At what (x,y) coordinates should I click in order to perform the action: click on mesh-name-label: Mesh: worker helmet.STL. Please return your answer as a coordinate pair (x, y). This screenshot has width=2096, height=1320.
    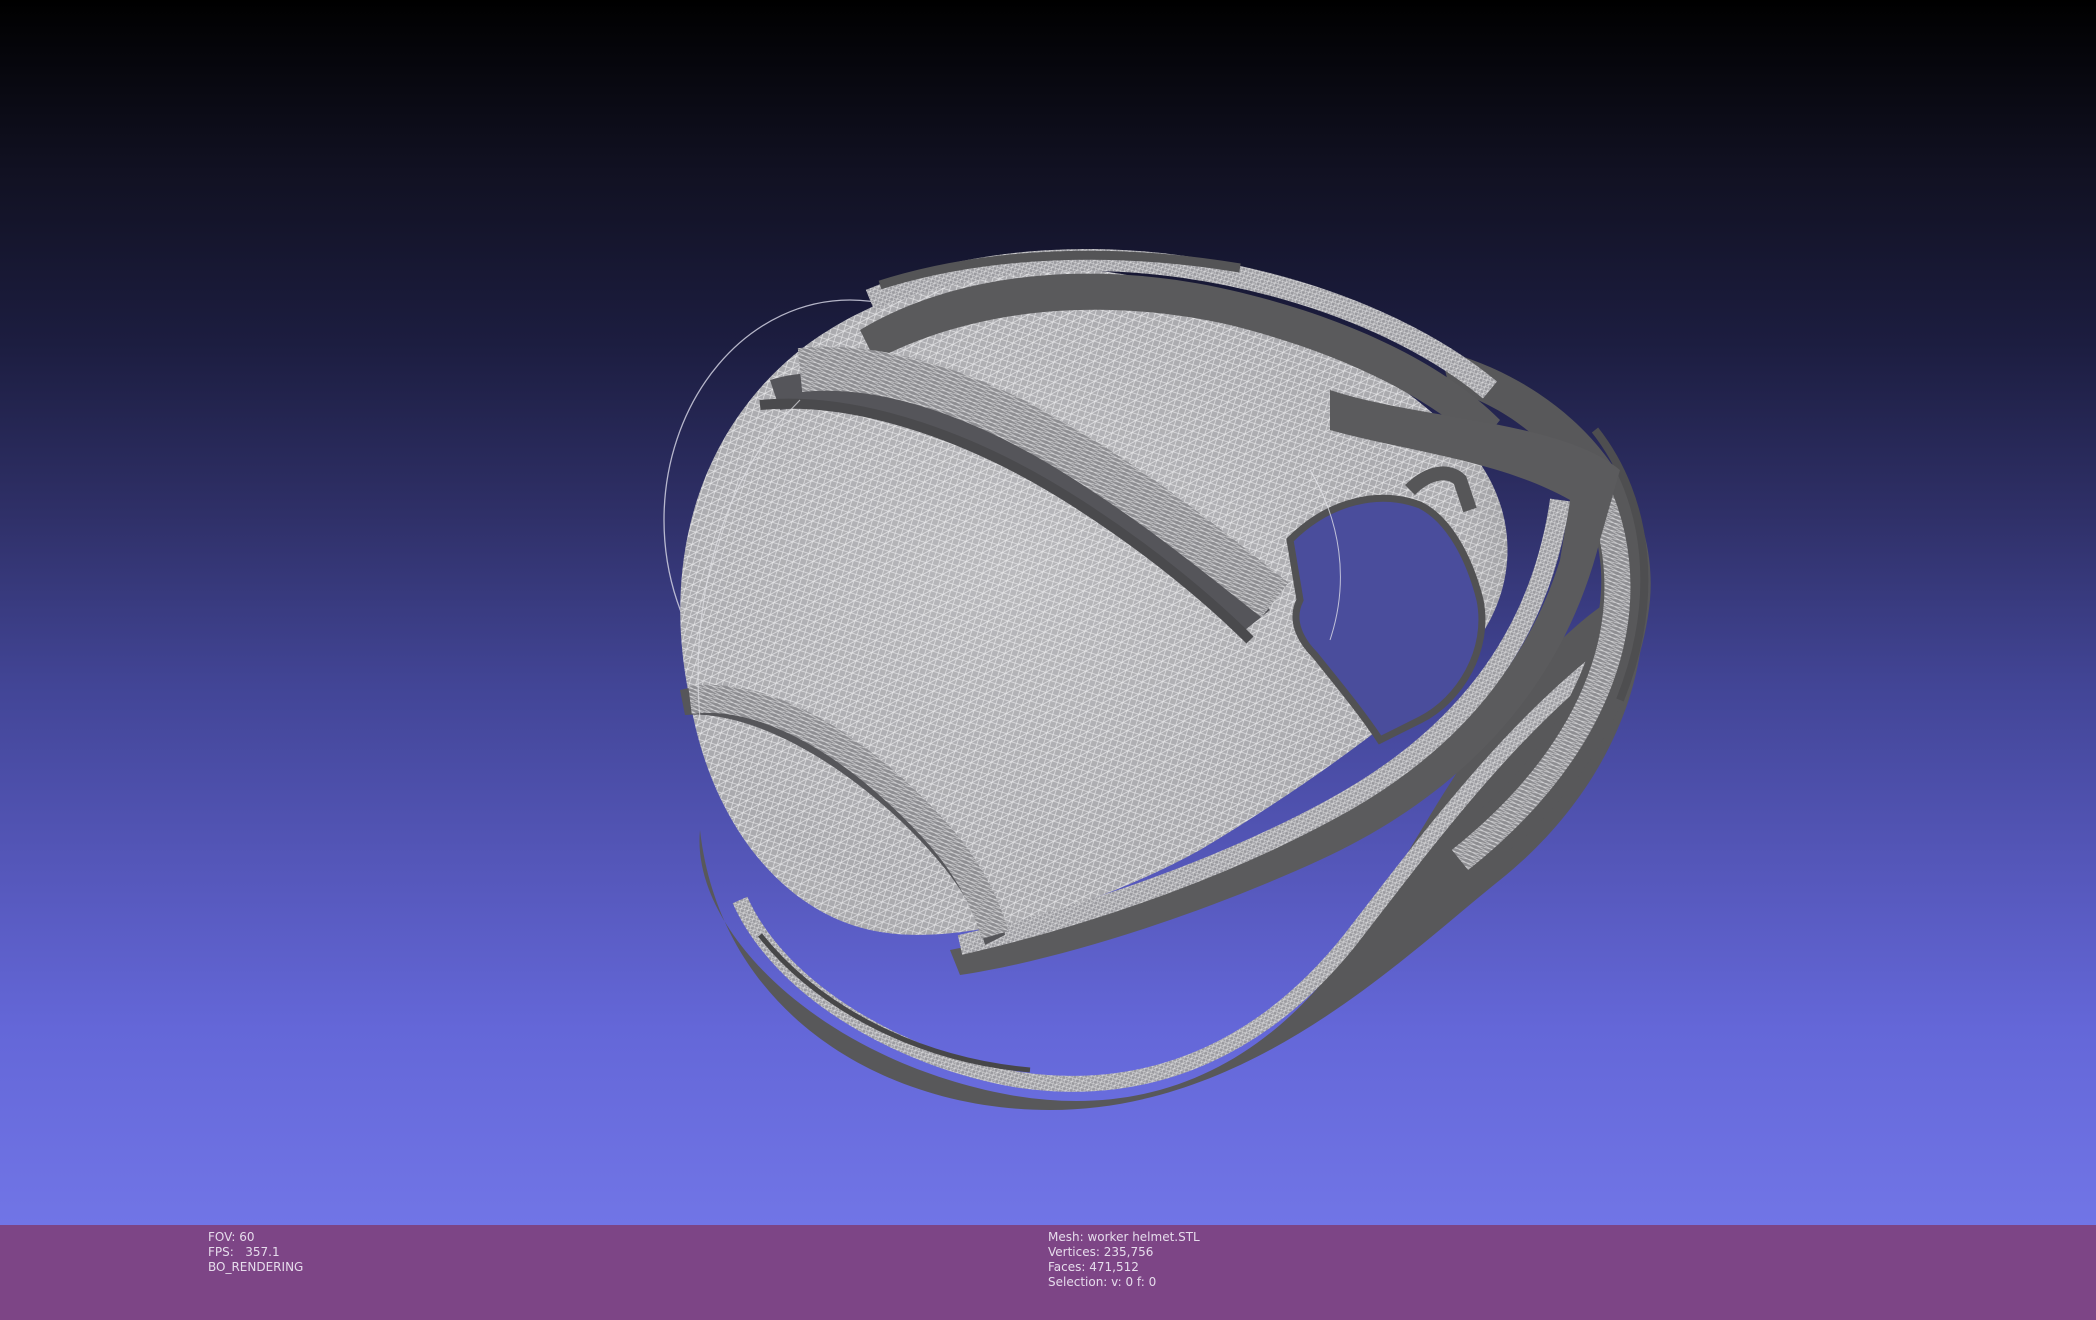
    Looking at the image, I should click on (1124, 1237).